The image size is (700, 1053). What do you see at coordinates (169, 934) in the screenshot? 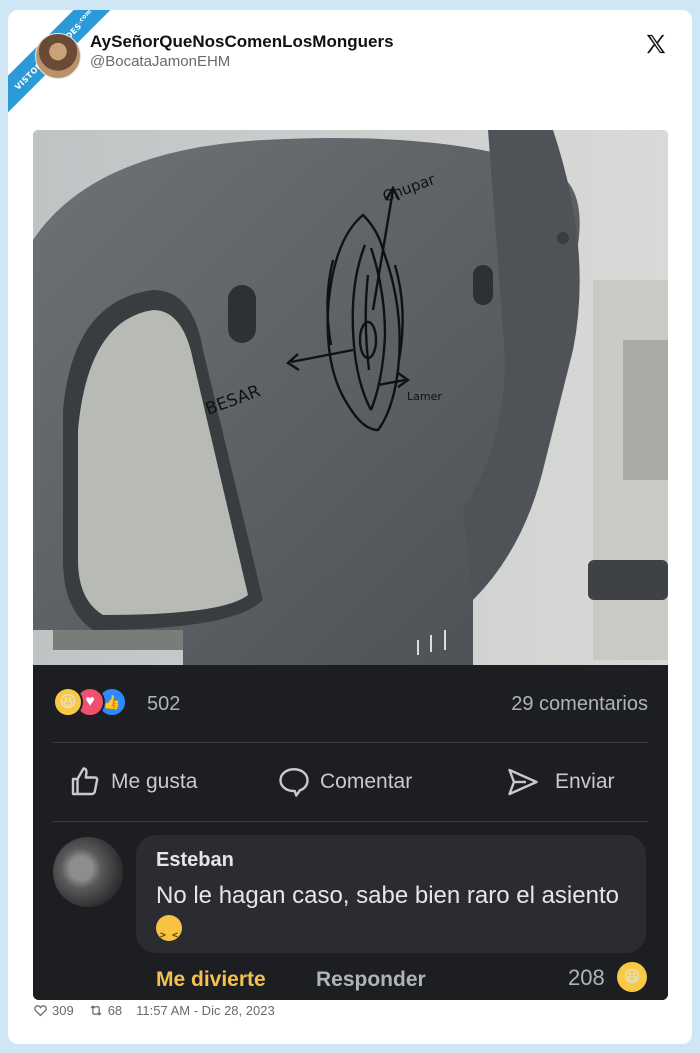
I see `tired-face-emoji-icon` at bounding box center [169, 934].